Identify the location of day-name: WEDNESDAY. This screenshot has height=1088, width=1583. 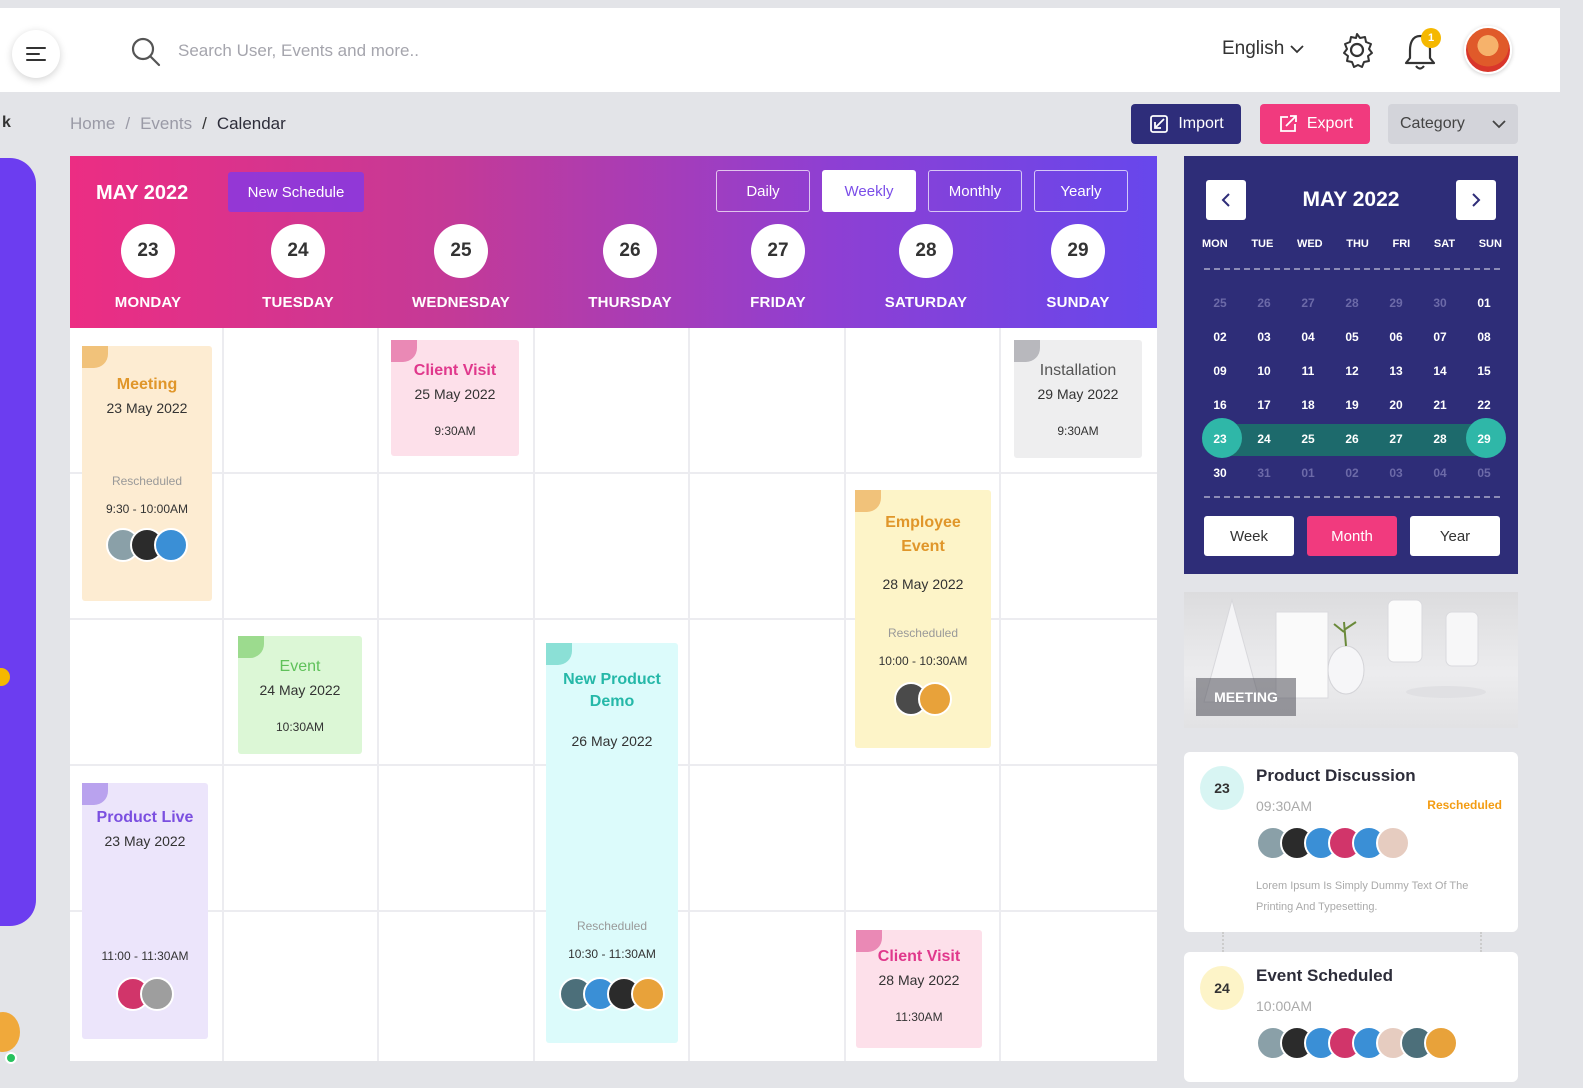
(461, 302).